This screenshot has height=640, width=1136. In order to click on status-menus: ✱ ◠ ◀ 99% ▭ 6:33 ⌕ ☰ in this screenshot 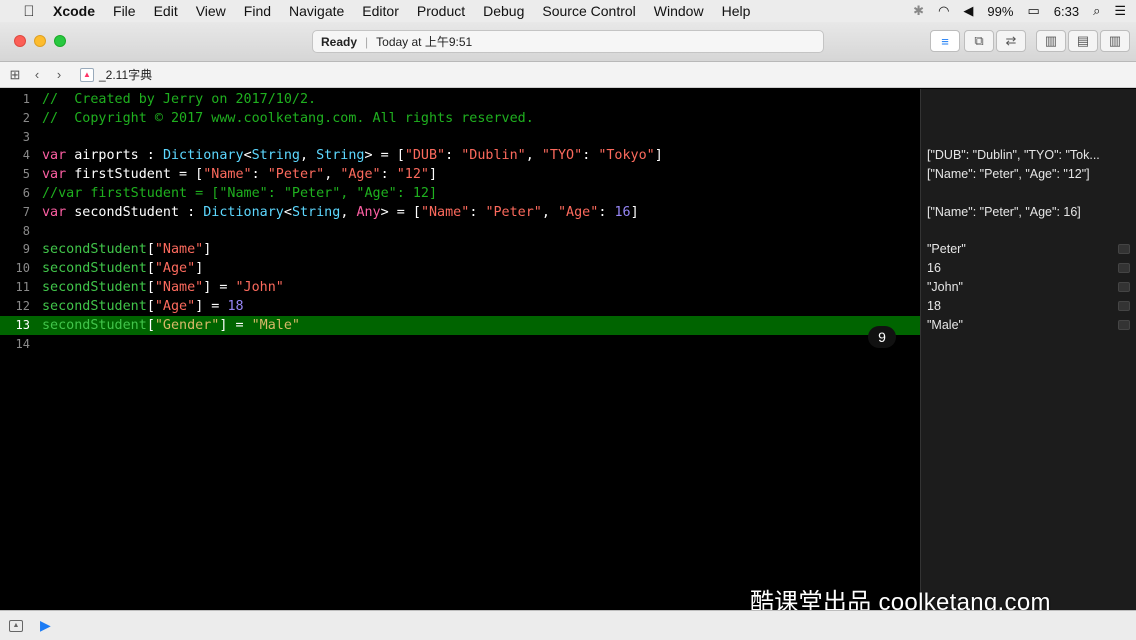, I will do `click(1019, 11)`.